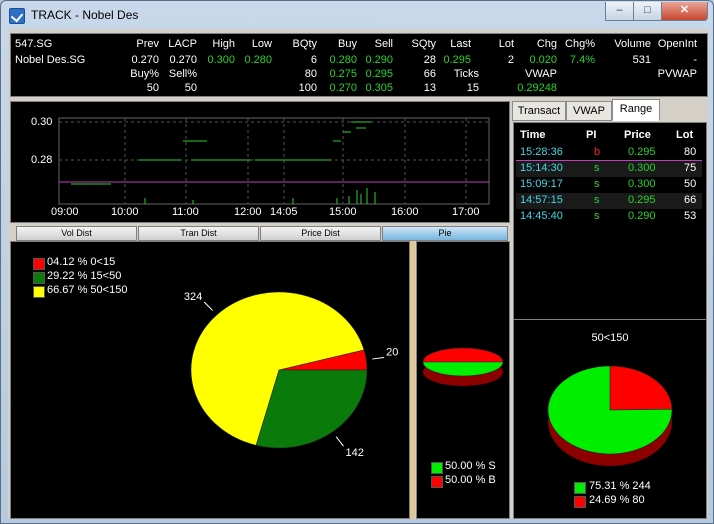 This screenshot has height=524, width=714. Describe the element at coordinates (34, 44) in the screenshot. I see `stock-code: 547.SG` at that location.